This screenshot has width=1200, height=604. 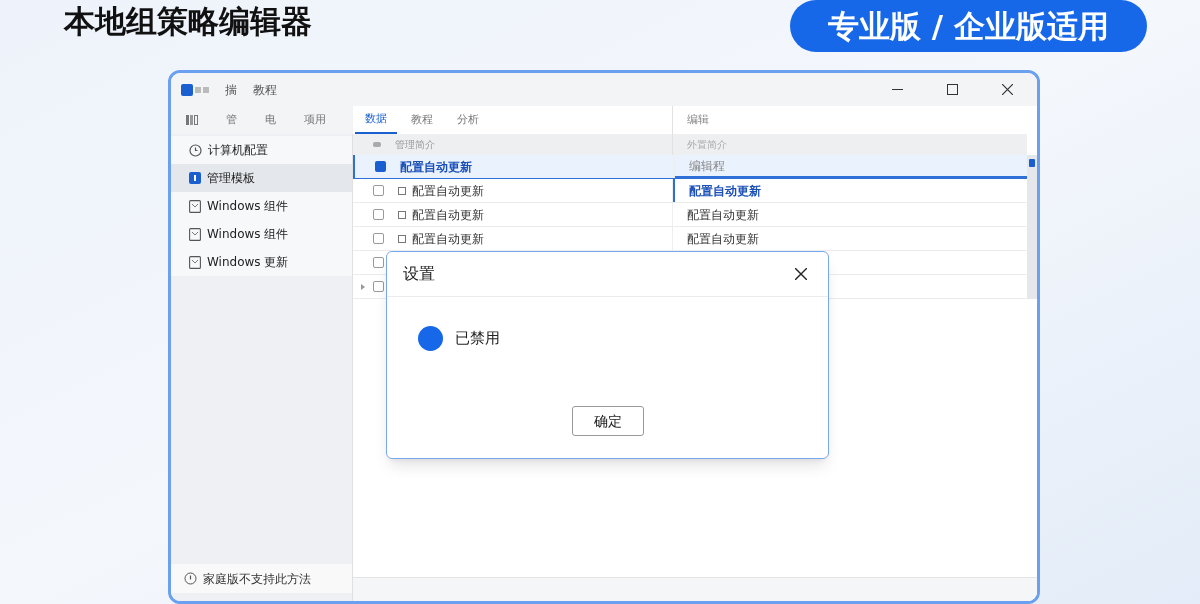 What do you see at coordinates (270, 120) in the screenshot?
I see `tab: 电` at bounding box center [270, 120].